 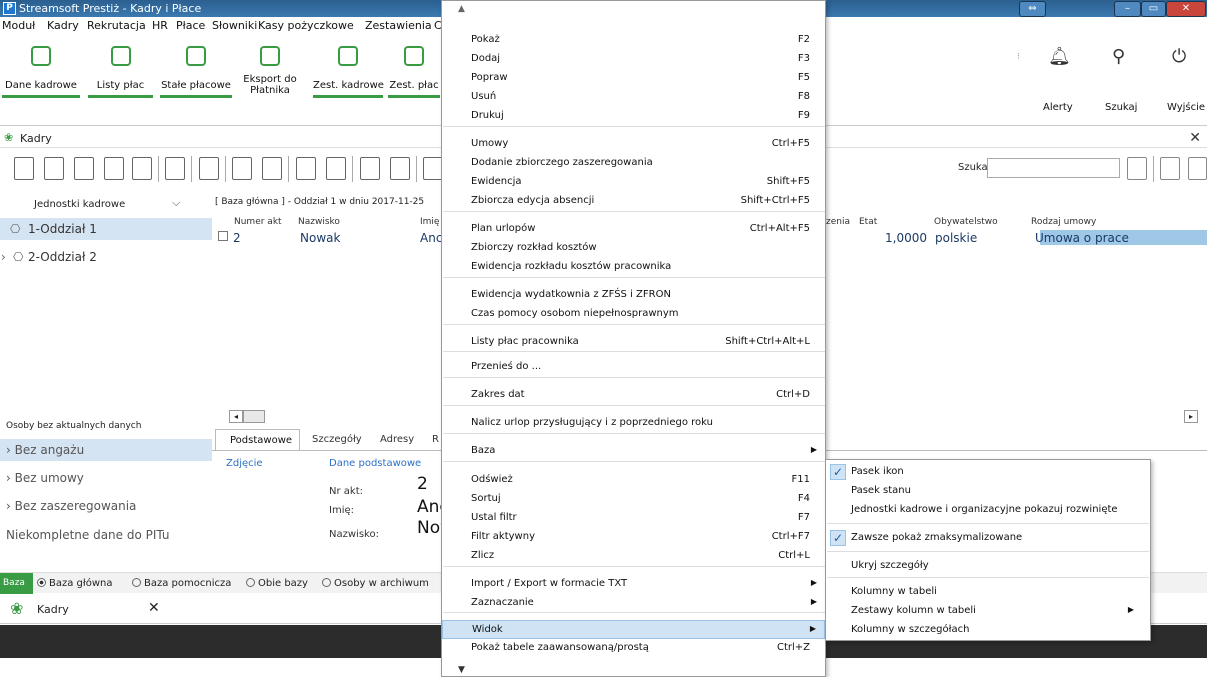 What do you see at coordinates (336, 168) in the screenshot?
I see `absence-icon` at bounding box center [336, 168].